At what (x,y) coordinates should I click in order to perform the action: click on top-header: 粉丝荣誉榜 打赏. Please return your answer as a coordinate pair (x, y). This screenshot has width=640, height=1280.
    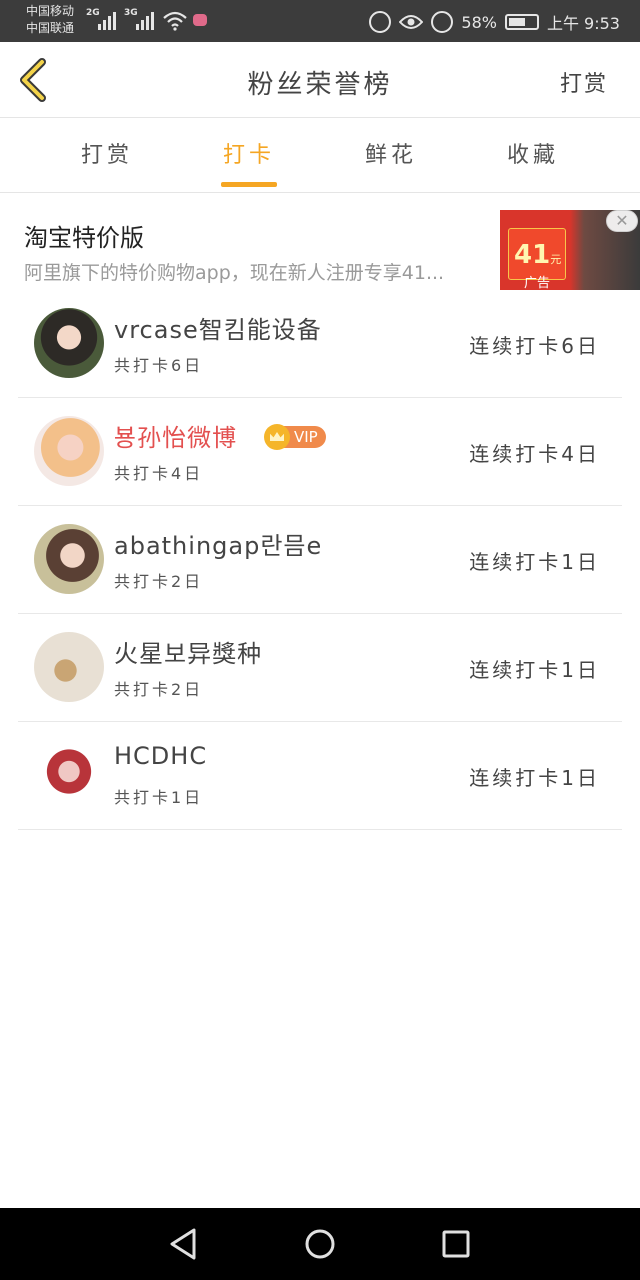
    Looking at the image, I should click on (320, 80).